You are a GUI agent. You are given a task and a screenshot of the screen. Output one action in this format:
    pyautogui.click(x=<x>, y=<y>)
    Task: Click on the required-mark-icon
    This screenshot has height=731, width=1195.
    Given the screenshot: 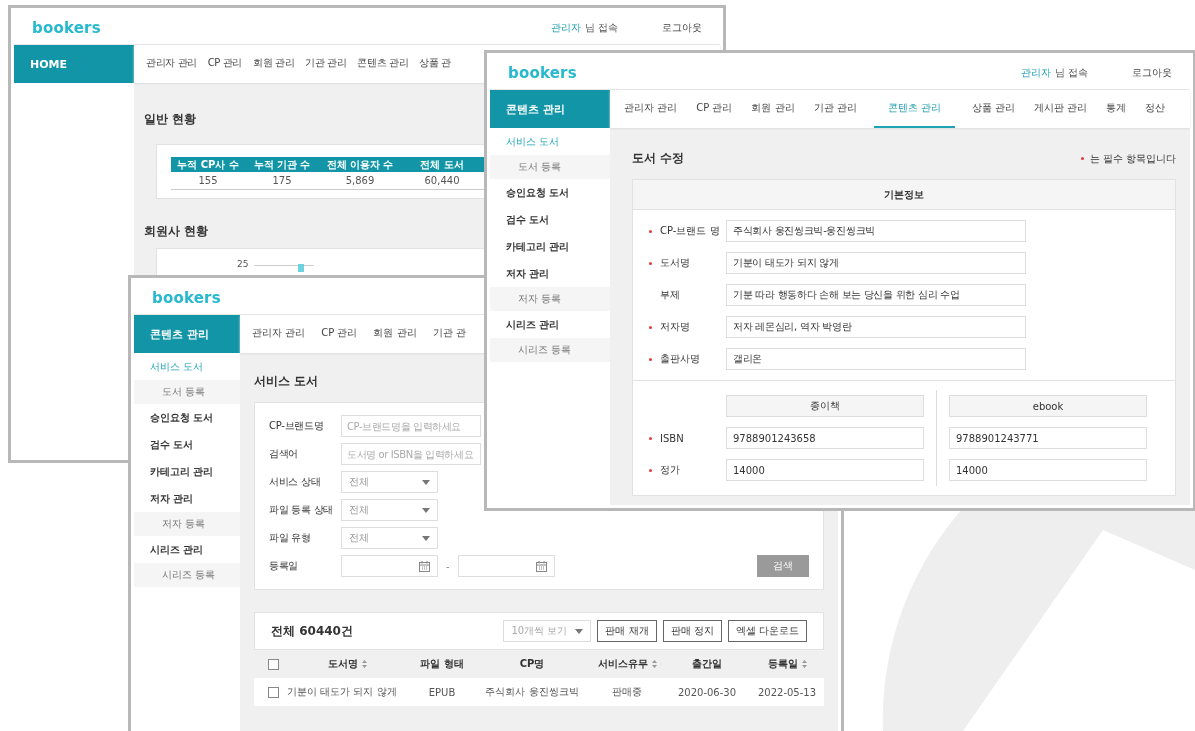 What is the action you would take?
    pyautogui.click(x=1082, y=158)
    